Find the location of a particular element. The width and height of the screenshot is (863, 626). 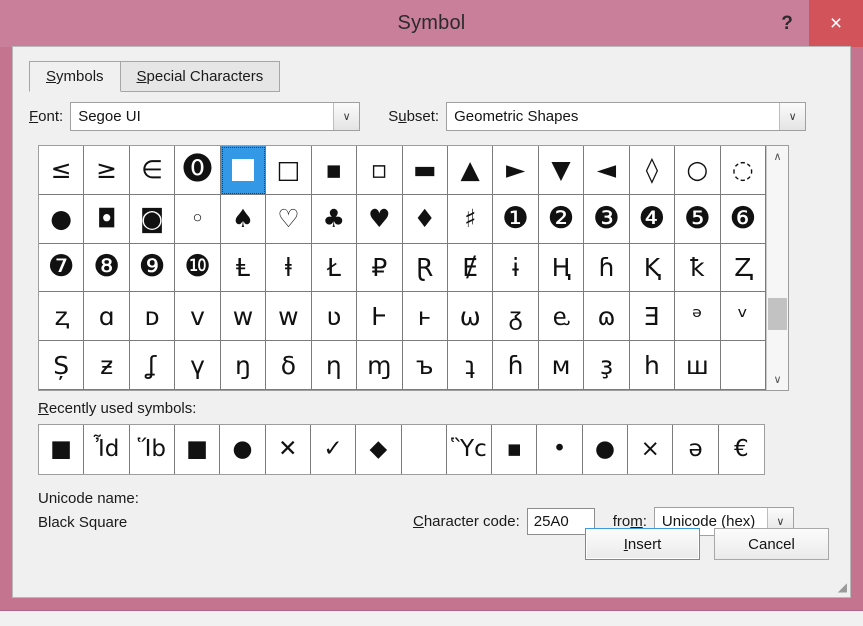

symbol-cell: ◌ is located at coordinates (743, 170).